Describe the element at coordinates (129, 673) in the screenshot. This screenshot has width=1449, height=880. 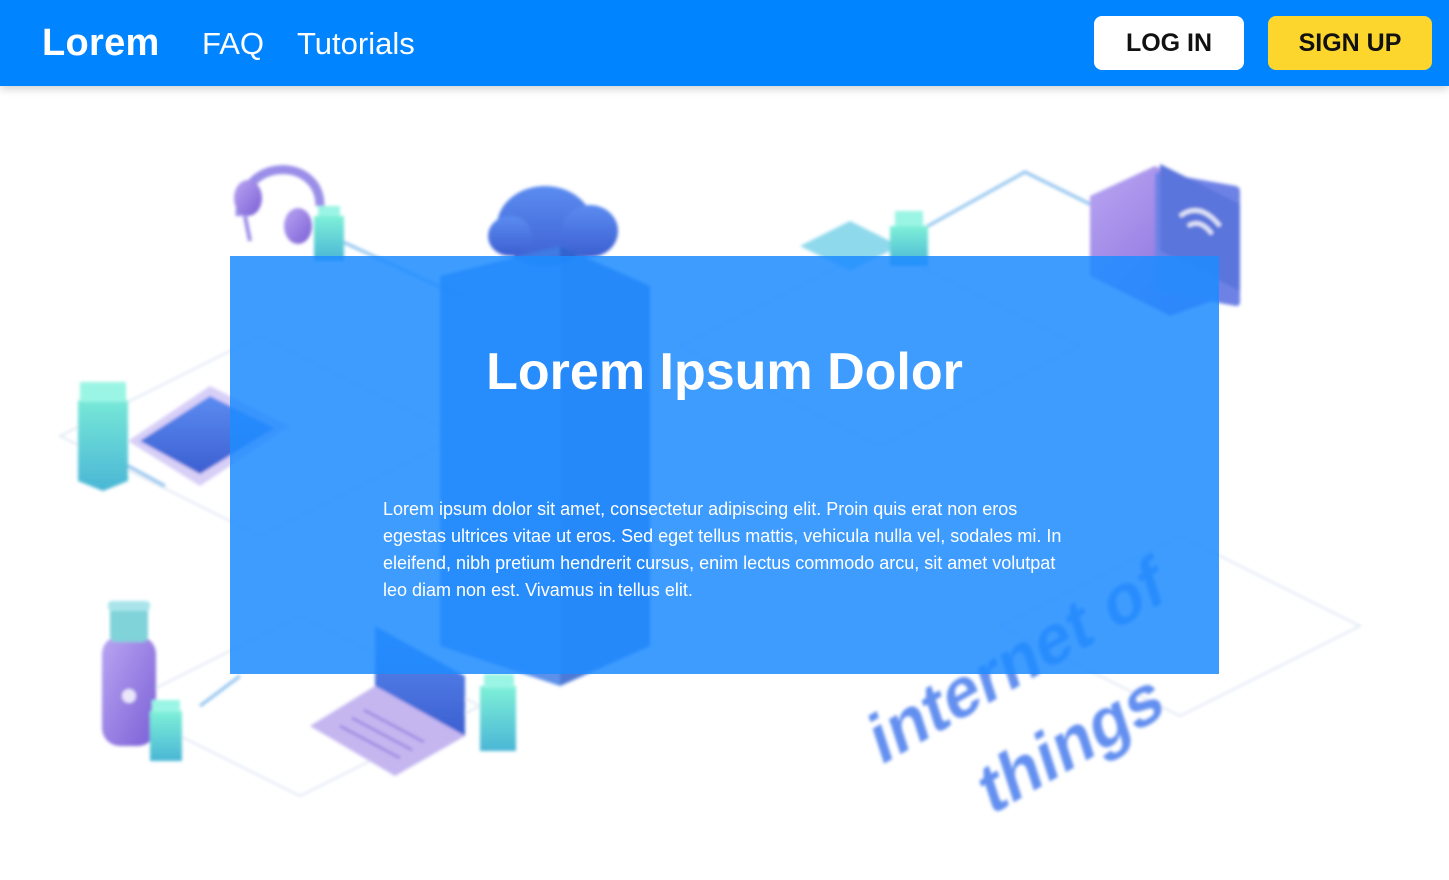
I see `bottle-icon` at that location.